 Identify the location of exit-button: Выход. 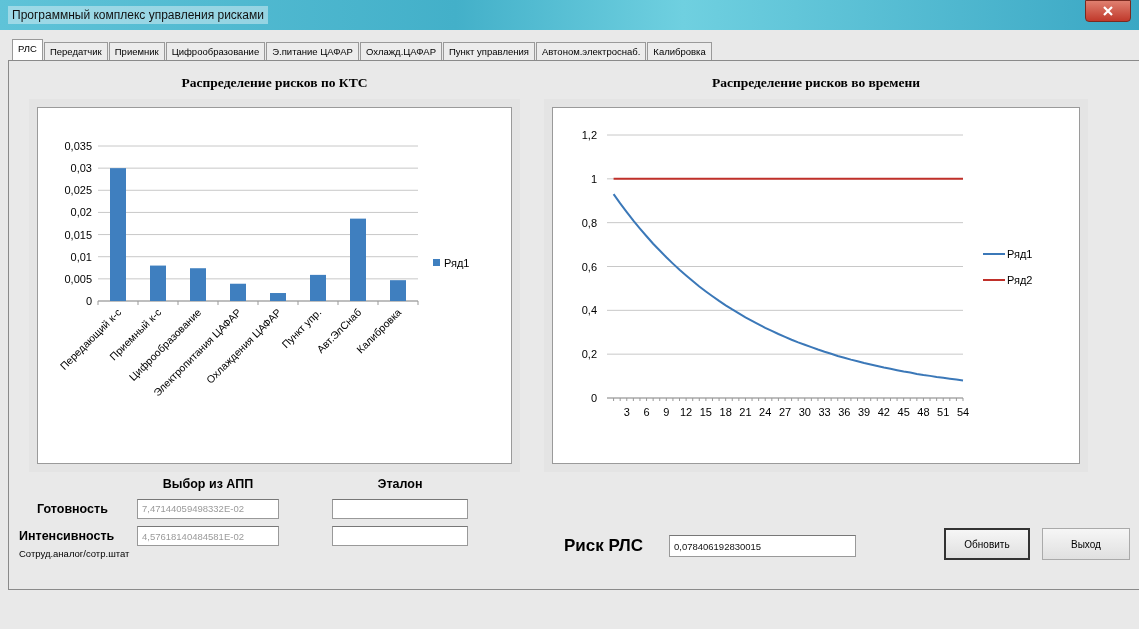
(1085, 544).